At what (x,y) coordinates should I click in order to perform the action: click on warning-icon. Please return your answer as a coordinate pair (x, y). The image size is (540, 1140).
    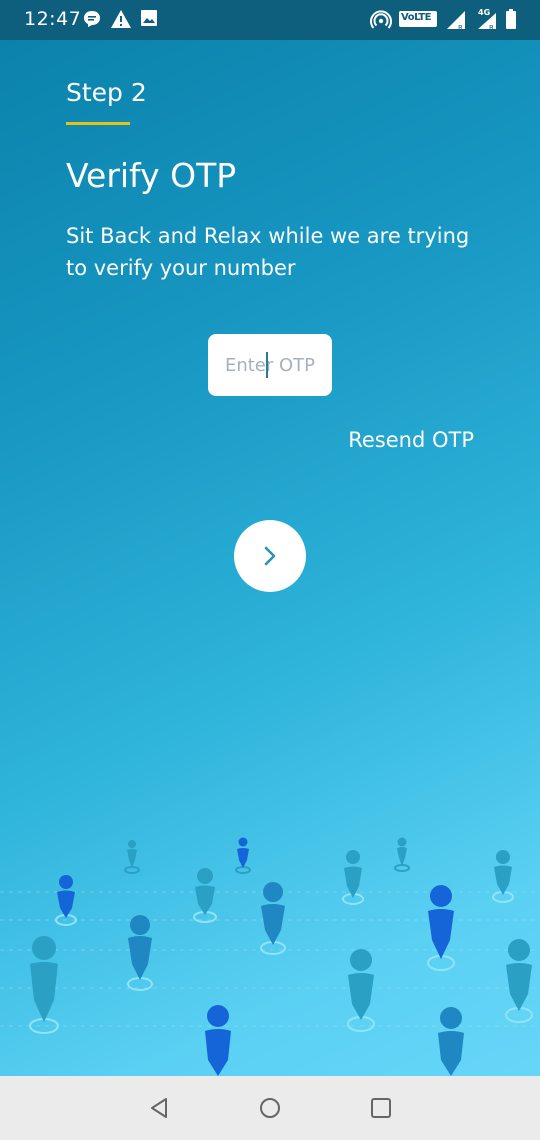
    Looking at the image, I should click on (121, 19).